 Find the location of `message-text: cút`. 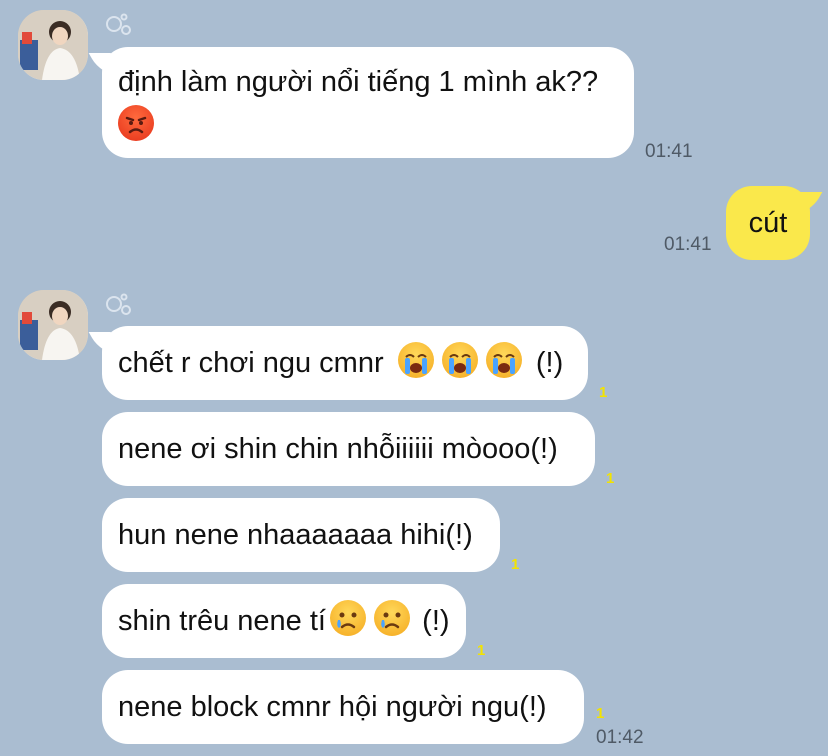

message-text: cút is located at coordinates (768, 223).